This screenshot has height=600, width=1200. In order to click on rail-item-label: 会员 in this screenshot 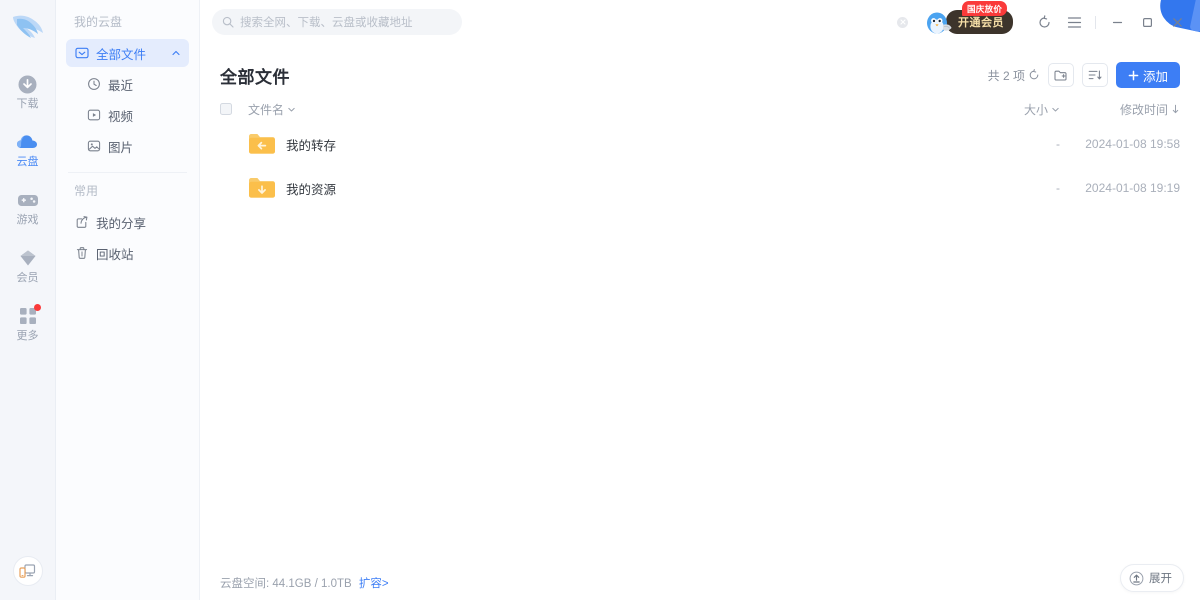, I will do `click(27, 278)`.